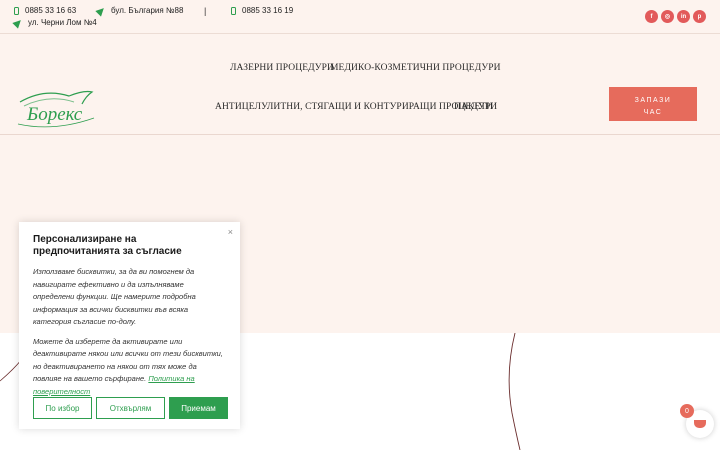 The width and height of the screenshot is (720, 450). What do you see at coordinates (651, 16) in the screenshot?
I see `facebook-icon: f` at bounding box center [651, 16].